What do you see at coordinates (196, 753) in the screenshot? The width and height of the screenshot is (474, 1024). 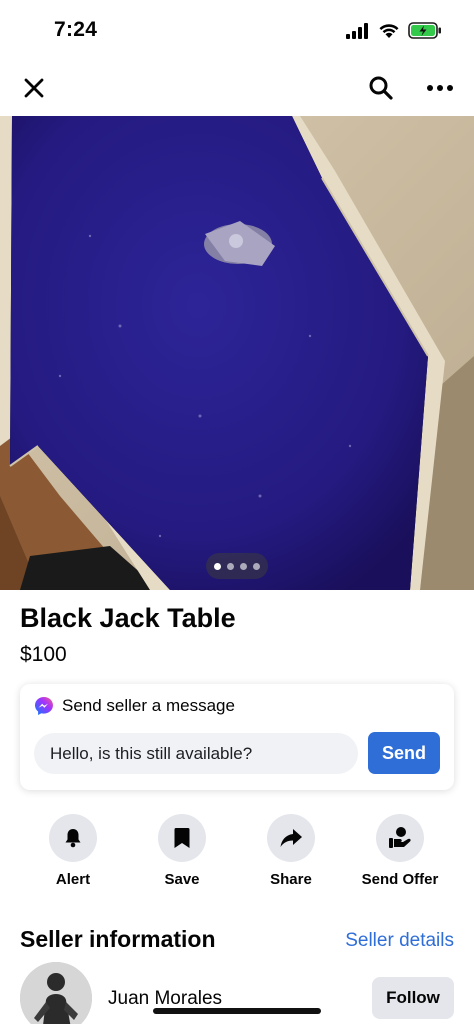 I see `message-input: Hello, is this still available?` at bounding box center [196, 753].